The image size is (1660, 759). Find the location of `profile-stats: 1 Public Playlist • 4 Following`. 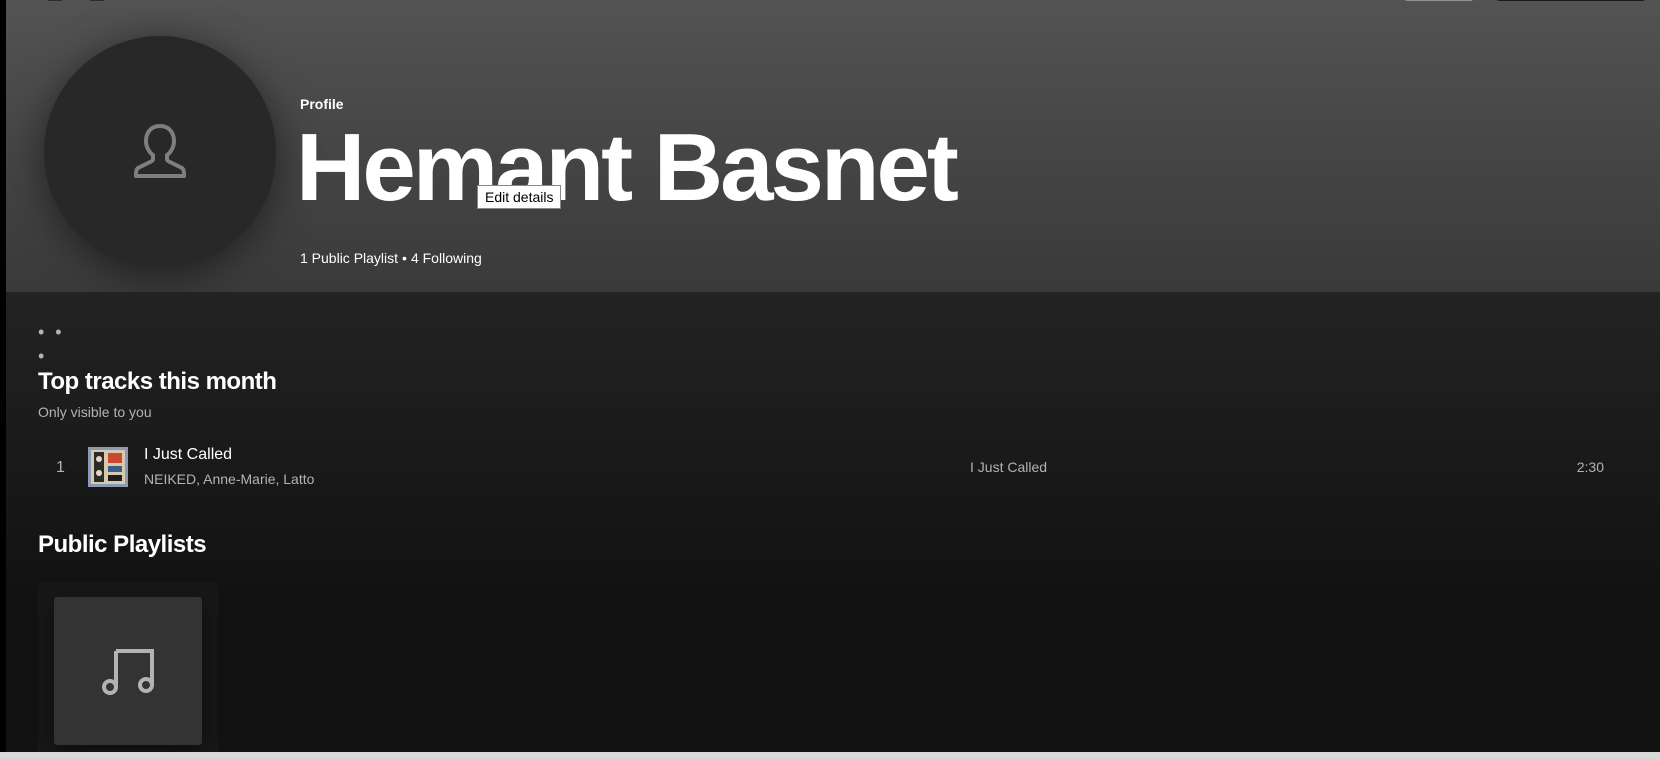

profile-stats: 1 Public Playlist • 4 Following is located at coordinates (391, 258).